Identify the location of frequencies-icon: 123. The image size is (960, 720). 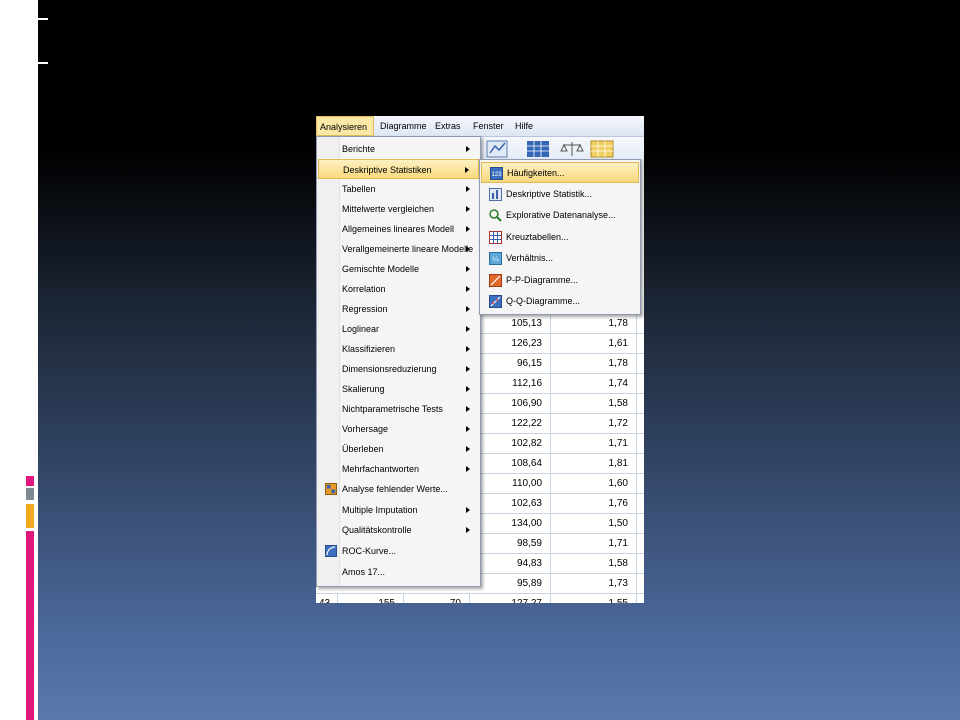
(496, 173).